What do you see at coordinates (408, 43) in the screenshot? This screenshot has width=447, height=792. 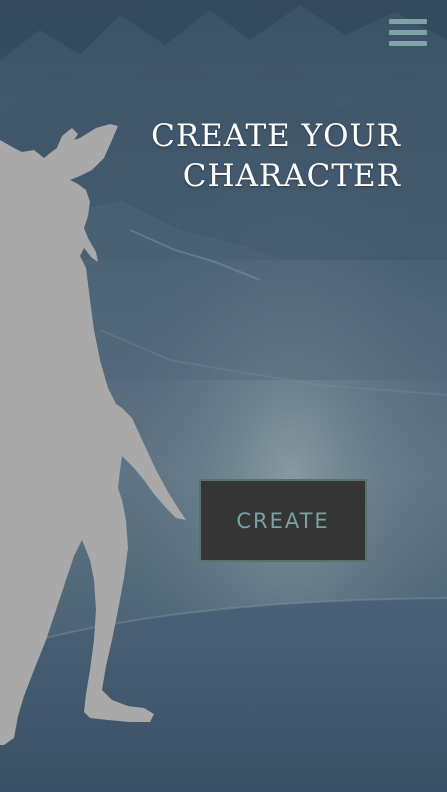 I see `menu-bar-bottom` at bounding box center [408, 43].